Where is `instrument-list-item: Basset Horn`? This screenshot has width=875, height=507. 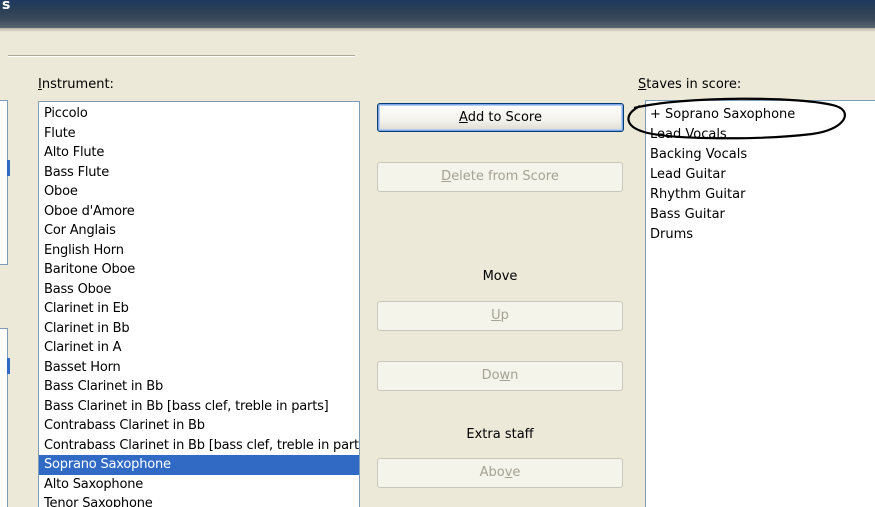 instrument-list-item: Basset Horn is located at coordinates (199, 368).